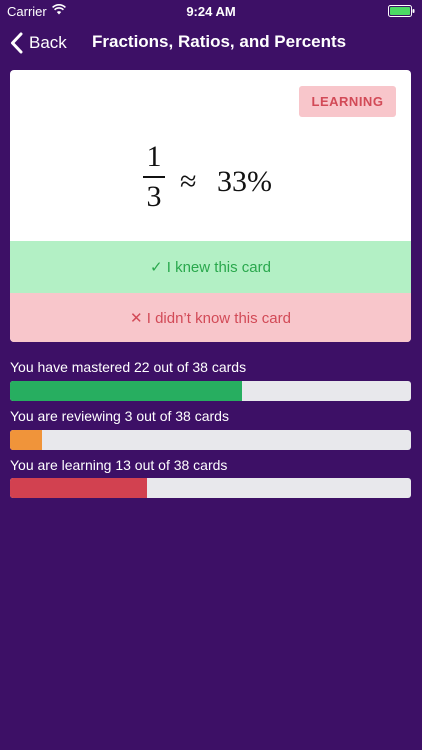 This screenshot has height=750, width=422. I want to click on learning-progress-fill, so click(79, 488).